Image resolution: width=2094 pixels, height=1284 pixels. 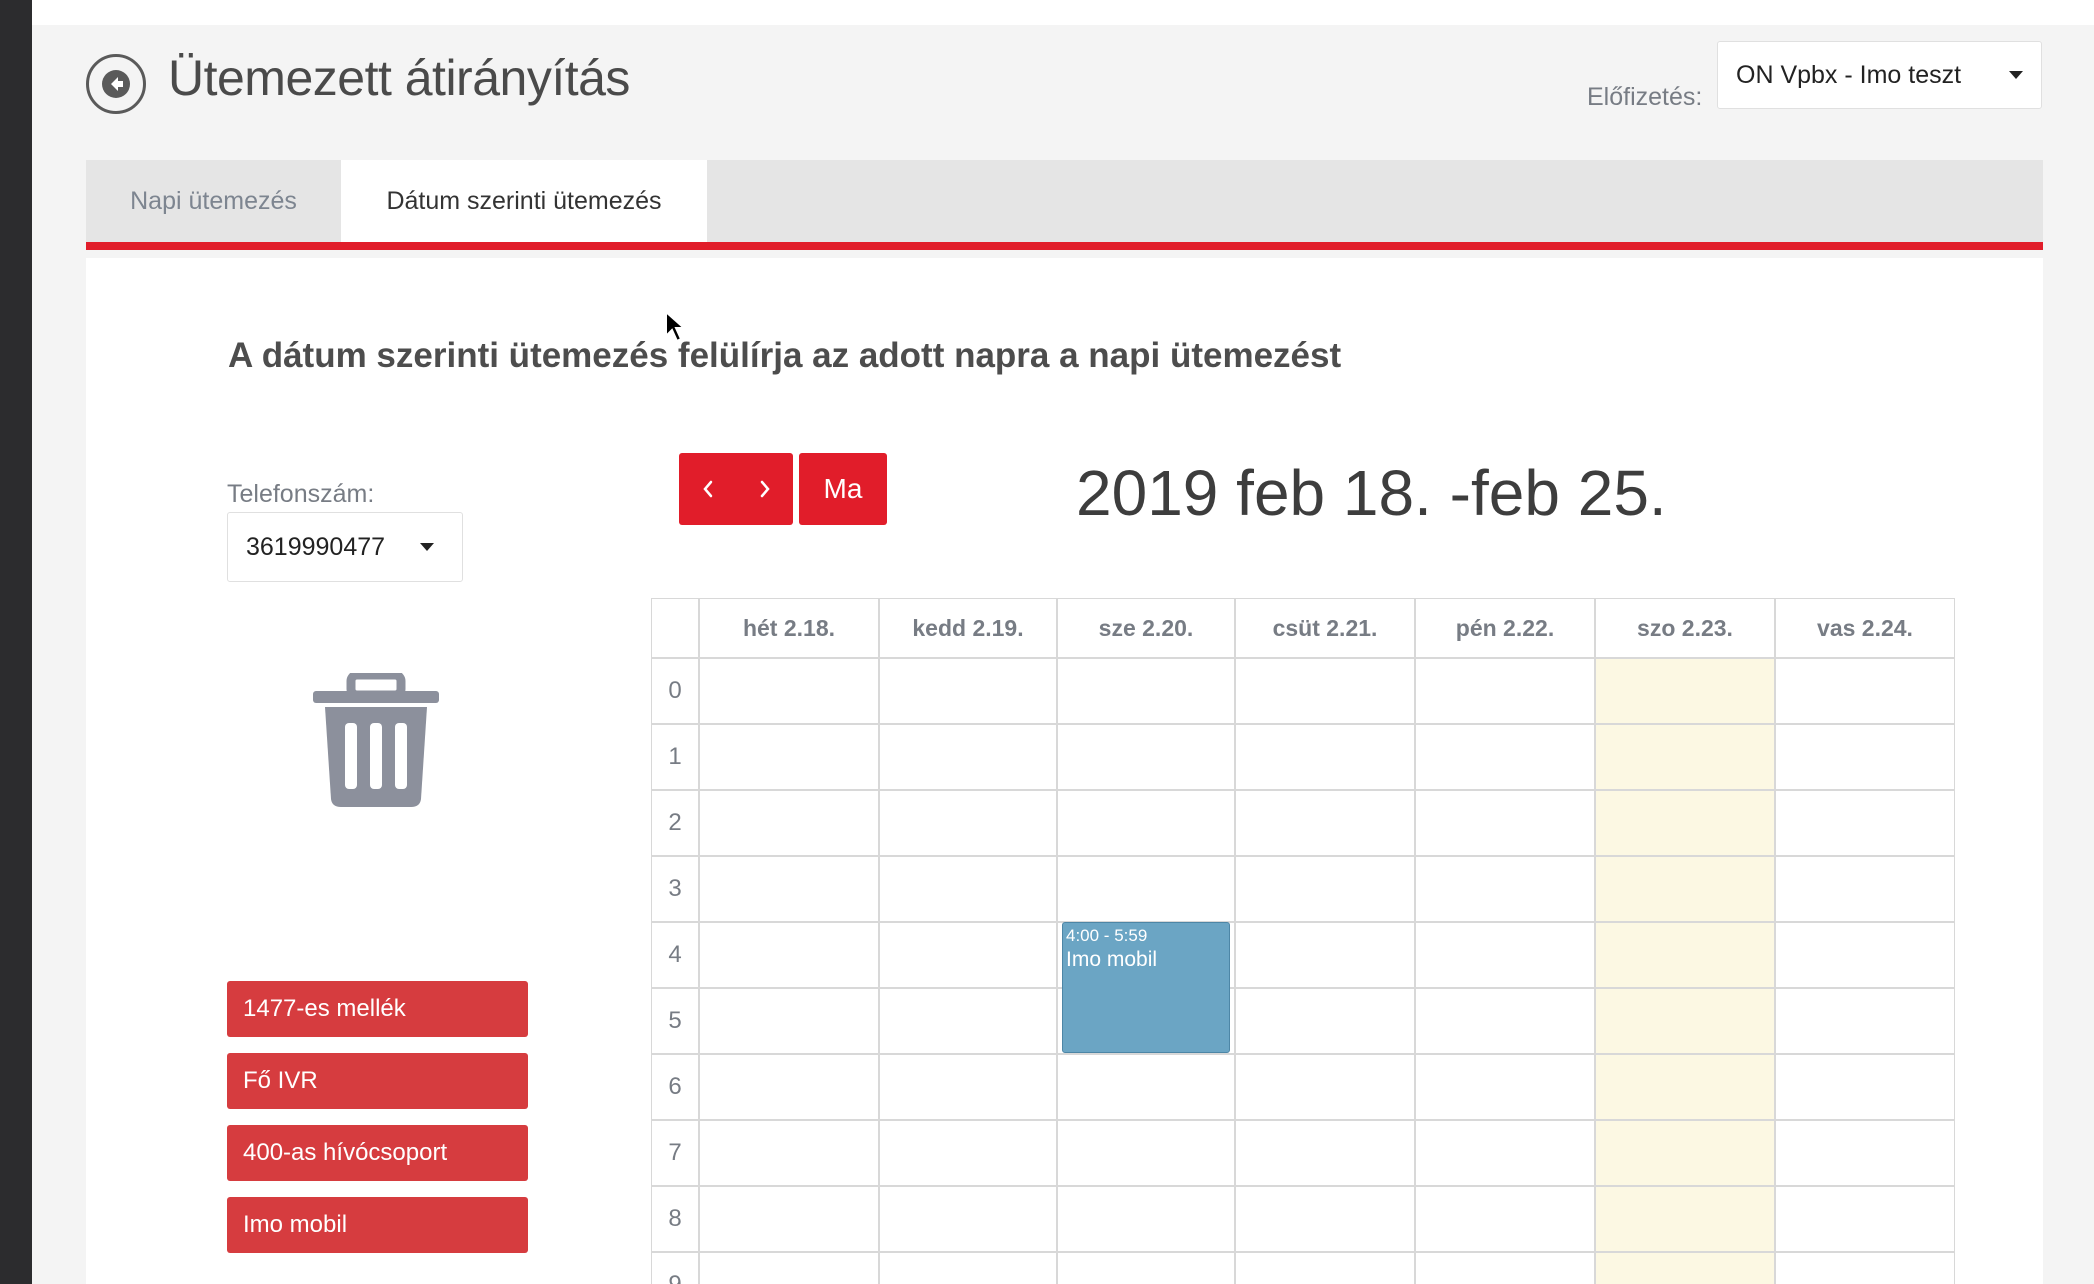 I want to click on phone-select: 3619990477, so click(x=345, y=547).